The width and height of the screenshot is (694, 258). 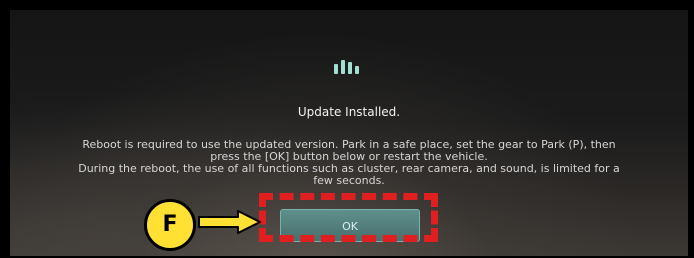 What do you see at coordinates (349, 112) in the screenshot?
I see `dialog-title: Update Installed.` at bounding box center [349, 112].